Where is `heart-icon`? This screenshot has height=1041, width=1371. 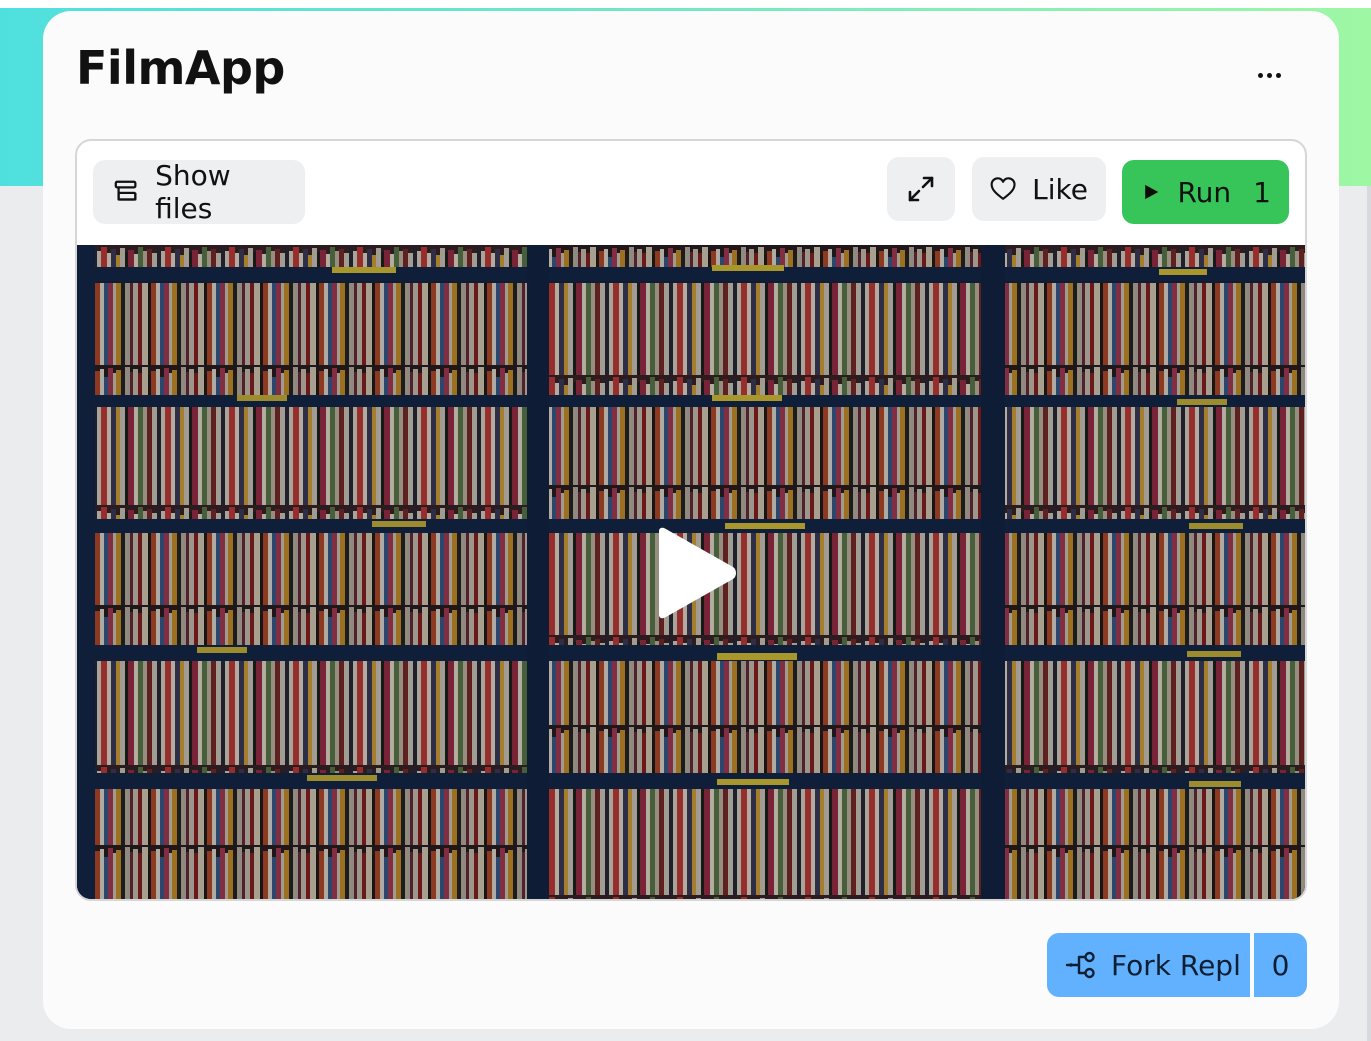
heart-icon is located at coordinates (1003, 188).